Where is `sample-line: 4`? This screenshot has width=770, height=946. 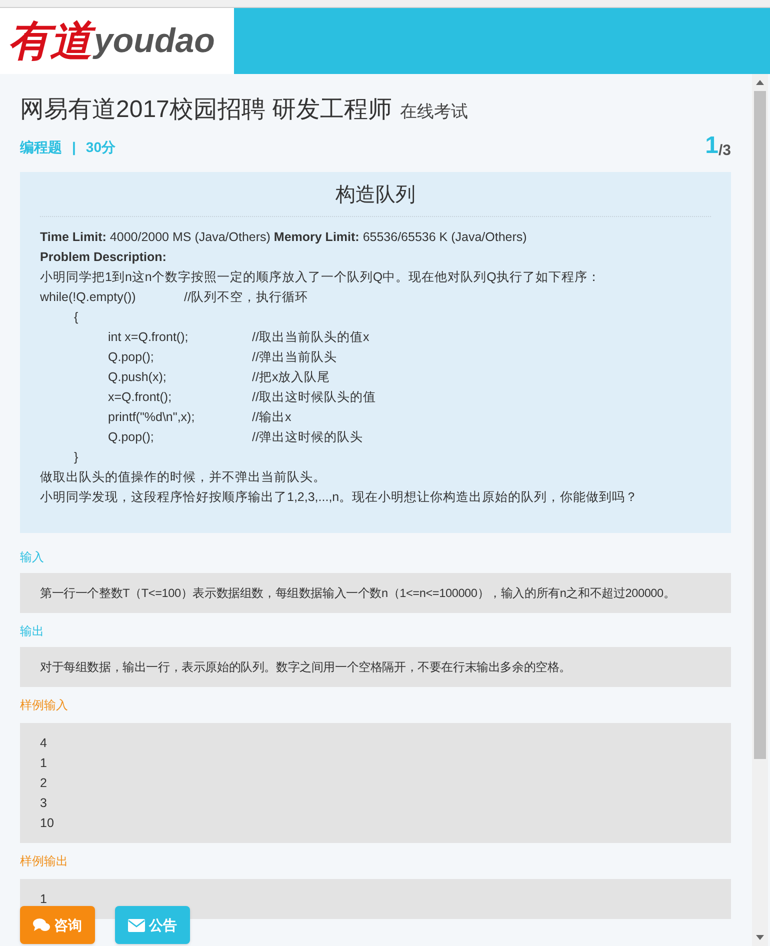
sample-line: 4 is located at coordinates (44, 743).